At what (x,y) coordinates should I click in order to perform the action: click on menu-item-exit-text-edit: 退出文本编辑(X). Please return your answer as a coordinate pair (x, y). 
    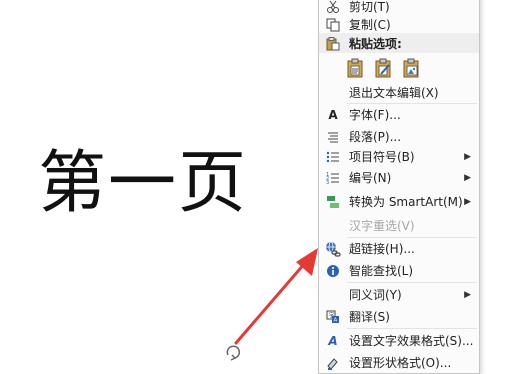
    Looking at the image, I should click on (399, 93).